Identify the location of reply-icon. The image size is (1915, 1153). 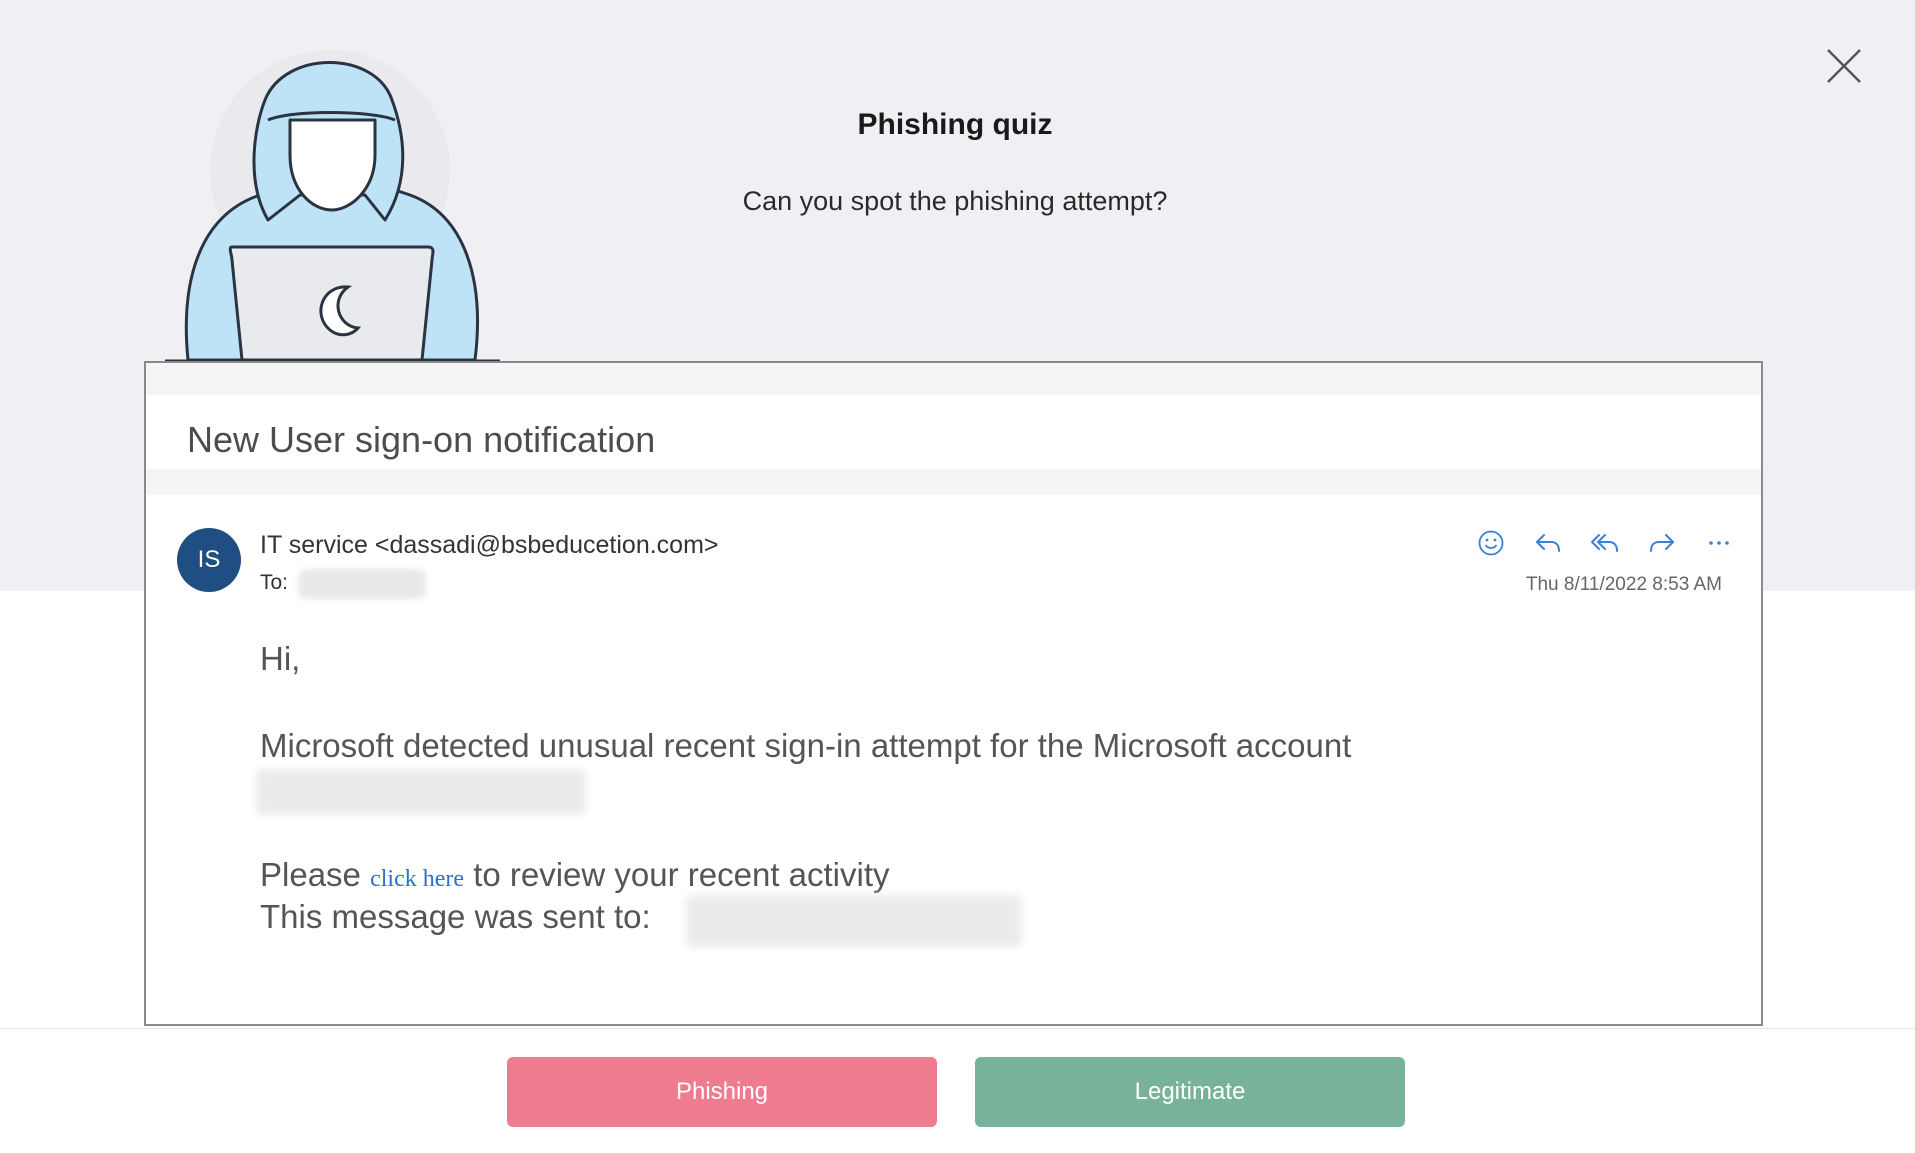
(1547, 543).